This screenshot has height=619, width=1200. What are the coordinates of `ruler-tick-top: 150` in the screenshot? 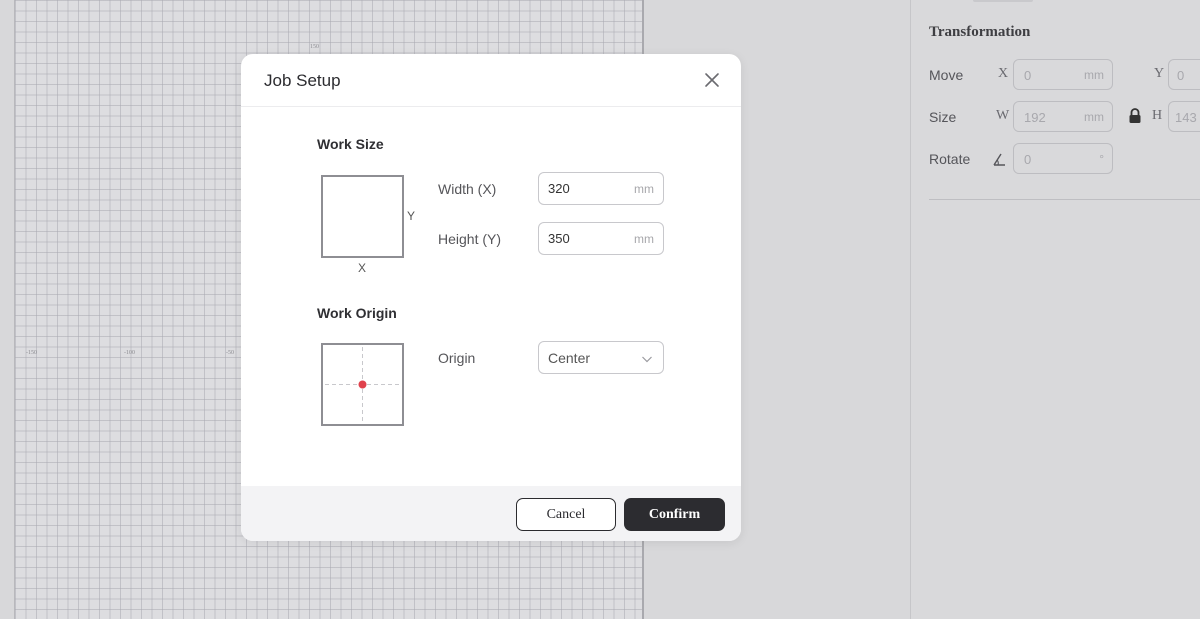 It's located at (314, 47).